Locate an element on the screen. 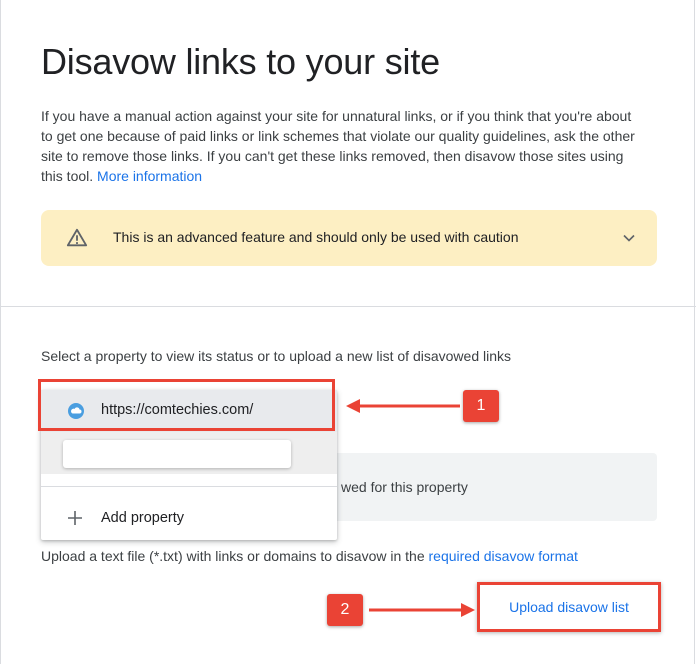  chevron-down-icon is located at coordinates (629, 238).